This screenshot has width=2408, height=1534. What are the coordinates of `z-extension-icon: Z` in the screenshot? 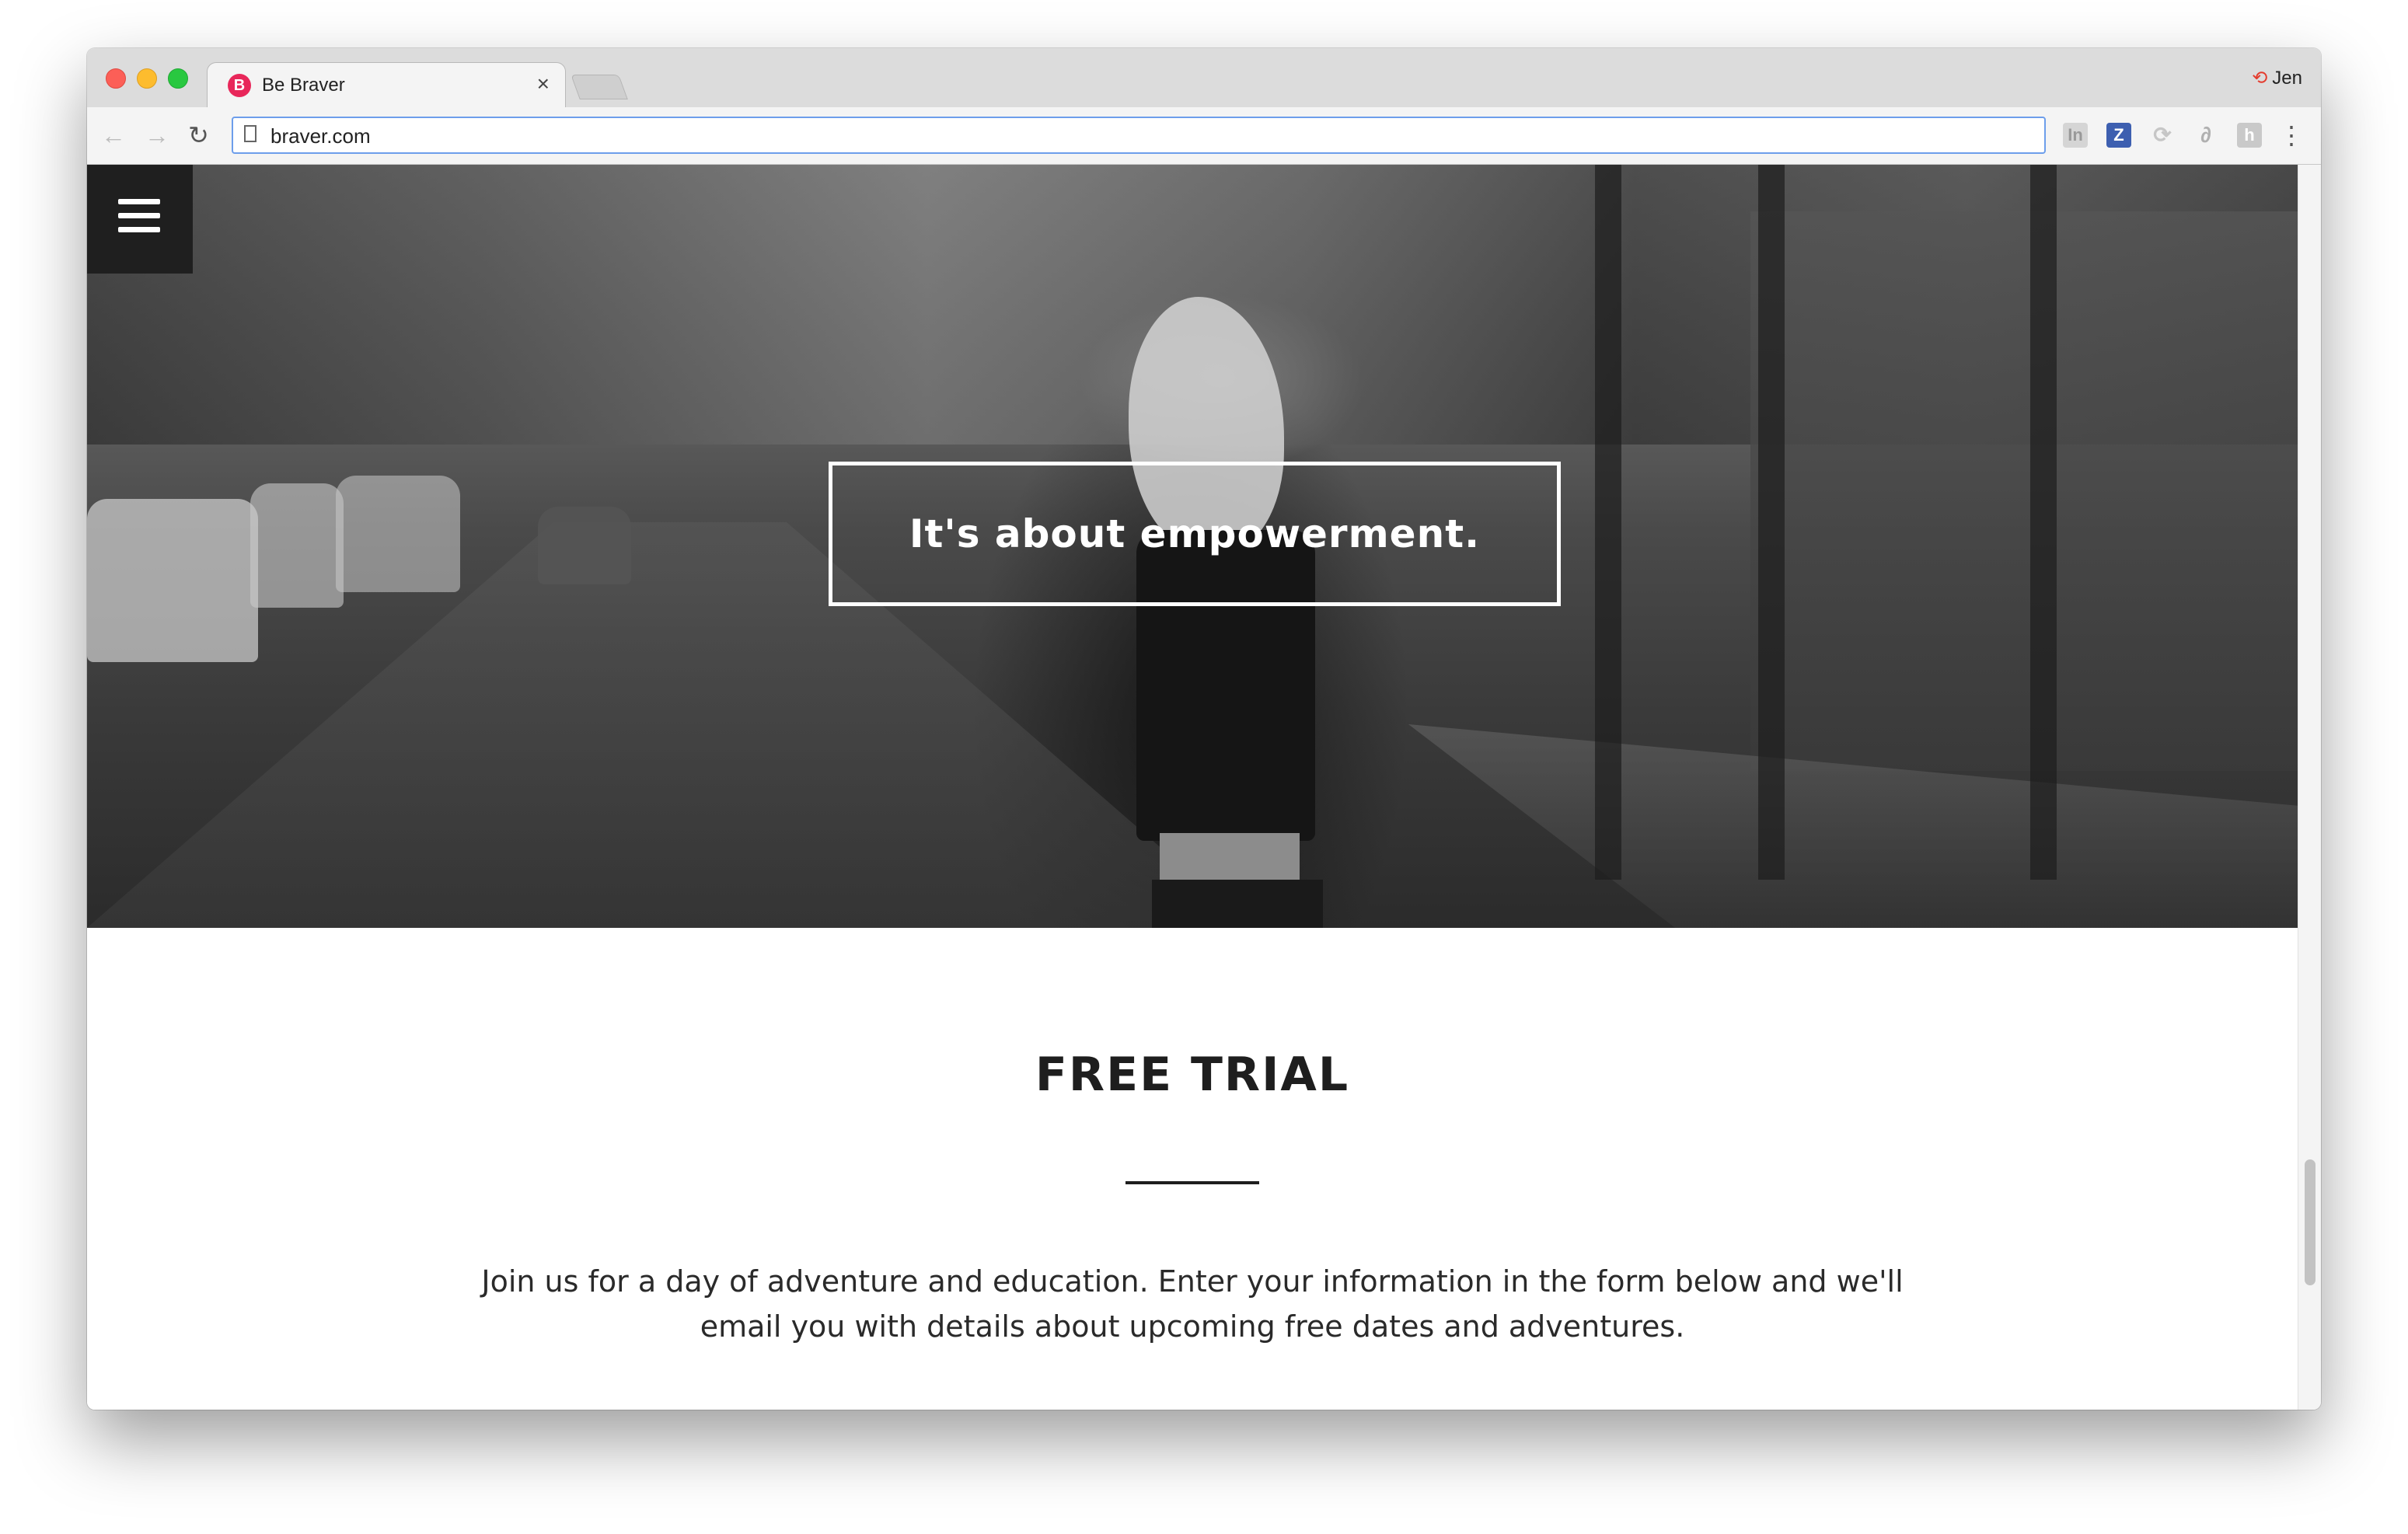 It's located at (2118, 135).